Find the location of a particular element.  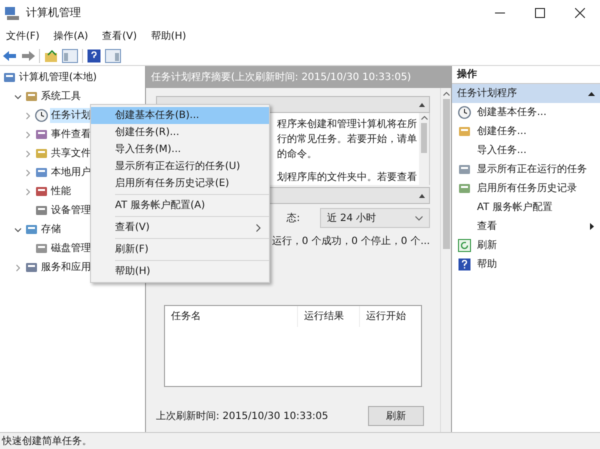

context-menu-item: AT 服务帐户配置(A) is located at coordinates (180, 205).